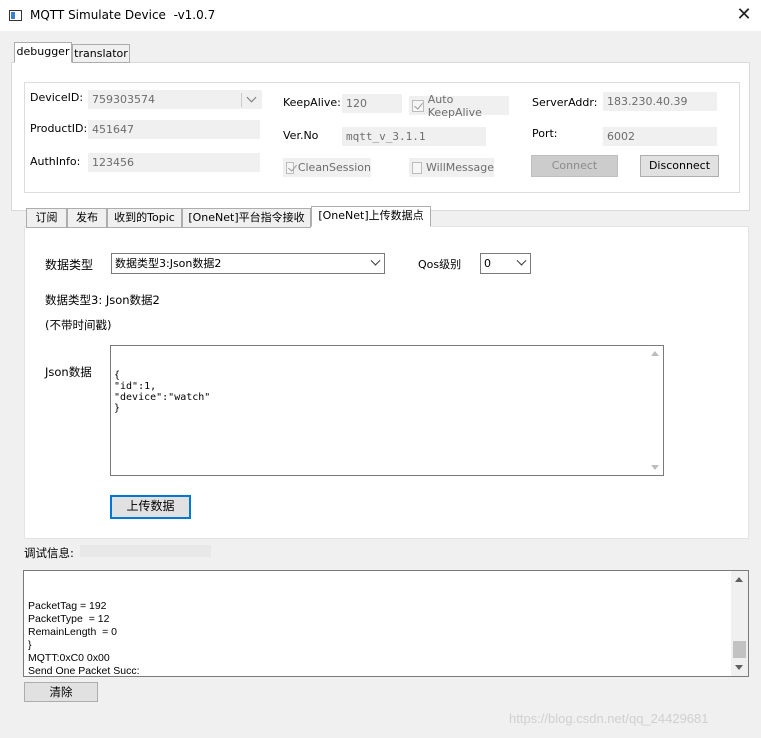 This screenshot has height=738, width=761. I want to click on connect-button: Connect, so click(574, 166).